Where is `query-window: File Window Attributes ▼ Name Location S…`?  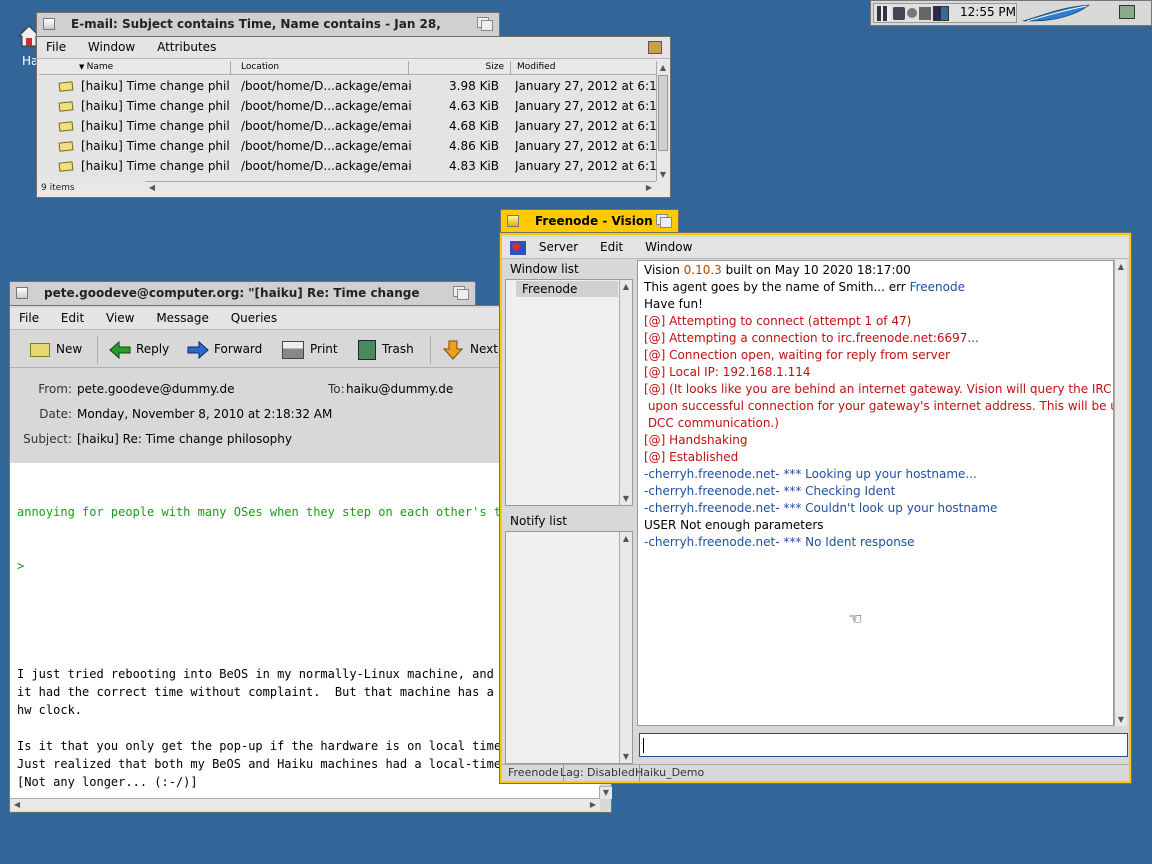
query-window: File Window Attributes ▼ Name Location S… is located at coordinates (353, 117).